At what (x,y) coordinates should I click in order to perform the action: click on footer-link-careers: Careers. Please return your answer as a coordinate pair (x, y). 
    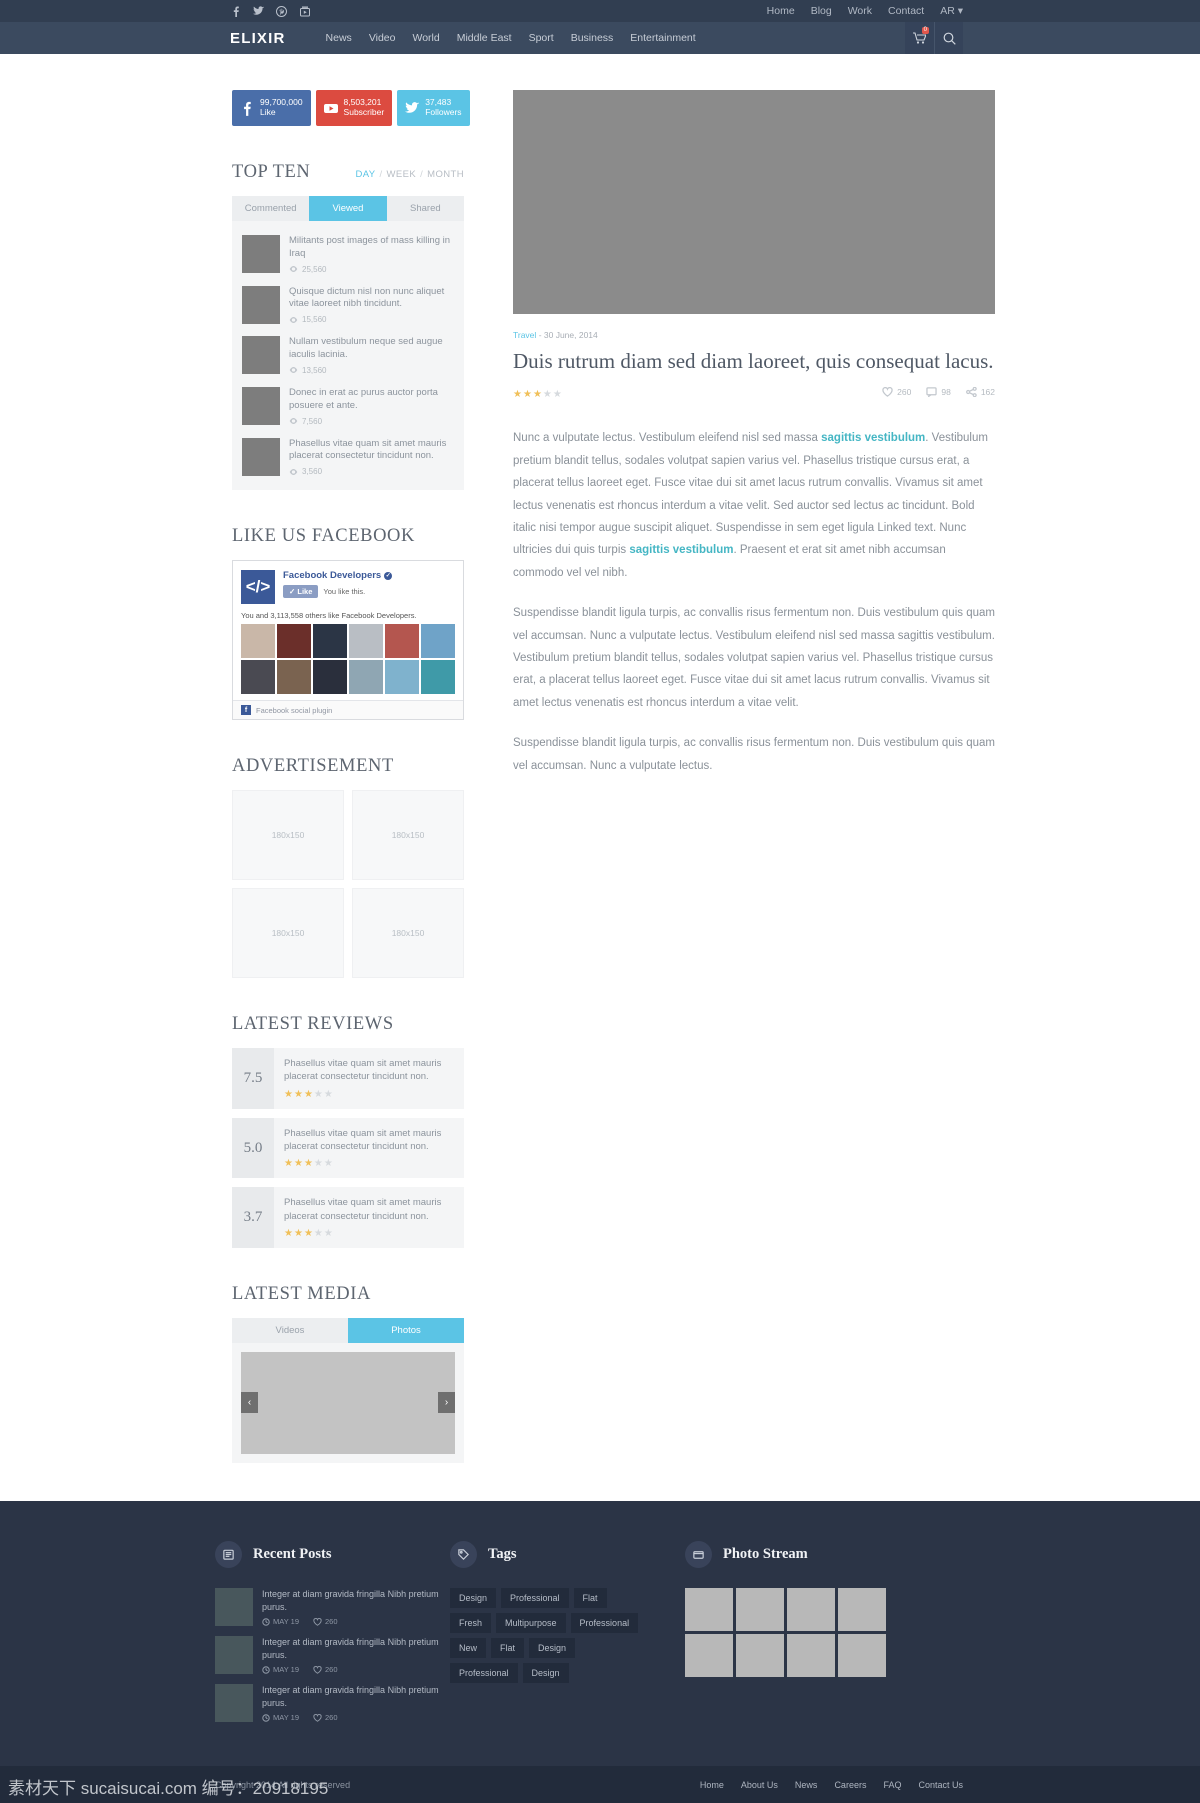
    Looking at the image, I should click on (850, 1785).